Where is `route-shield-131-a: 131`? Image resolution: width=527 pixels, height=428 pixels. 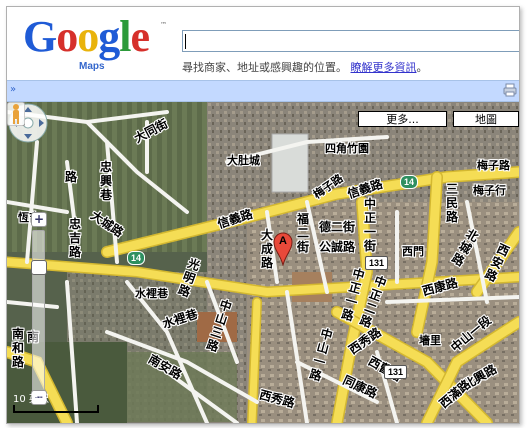
route-shield-131-a: 131 is located at coordinates (377, 263).